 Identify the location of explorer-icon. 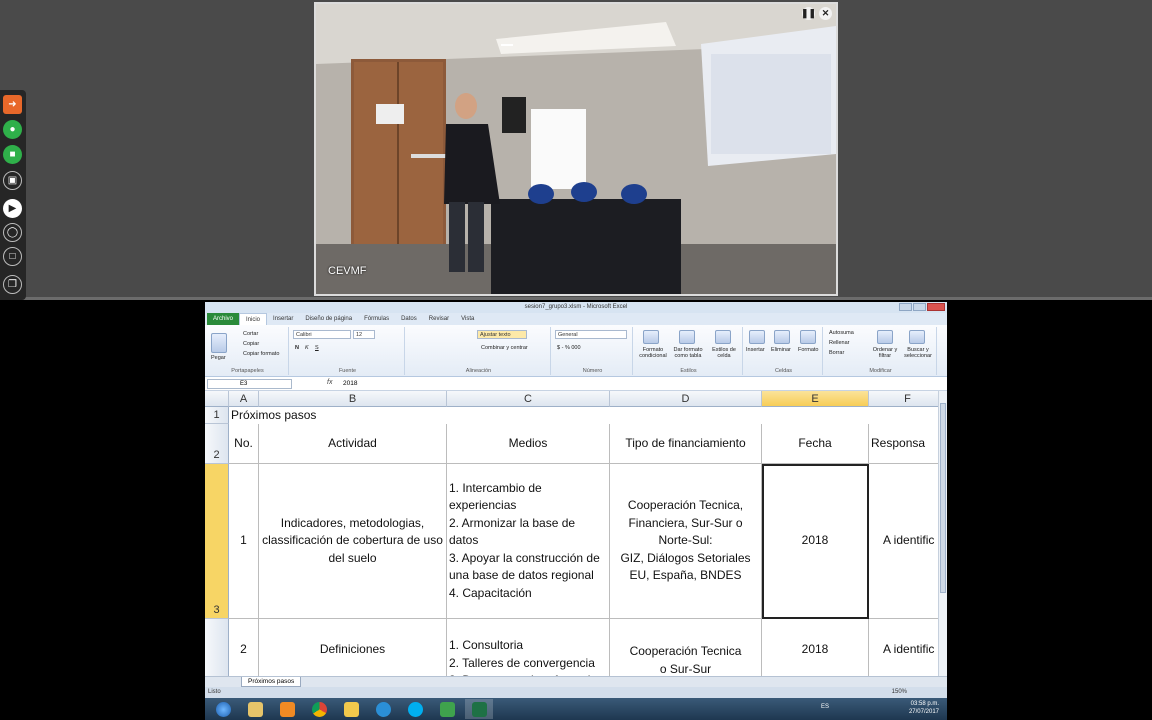
(255, 709).